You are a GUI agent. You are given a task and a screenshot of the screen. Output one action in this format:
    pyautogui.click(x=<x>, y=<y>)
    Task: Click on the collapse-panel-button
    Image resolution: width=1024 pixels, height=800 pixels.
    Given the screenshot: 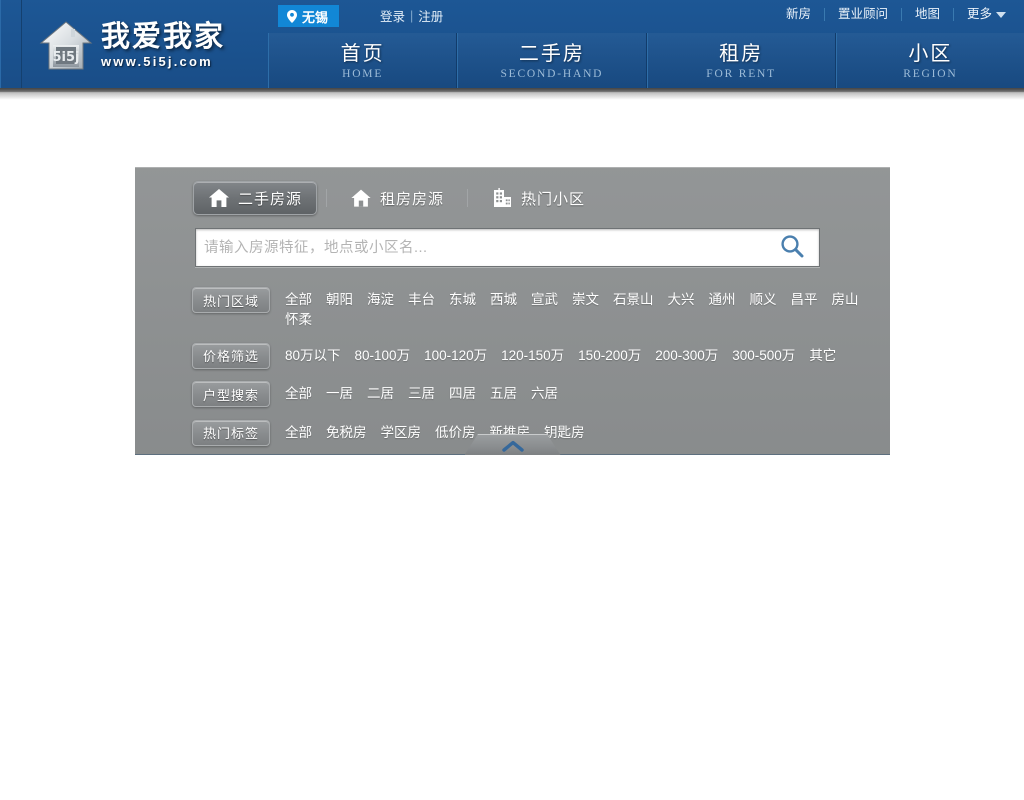 What is the action you would take?
    pyautogui.click(x=512, y=445)
    